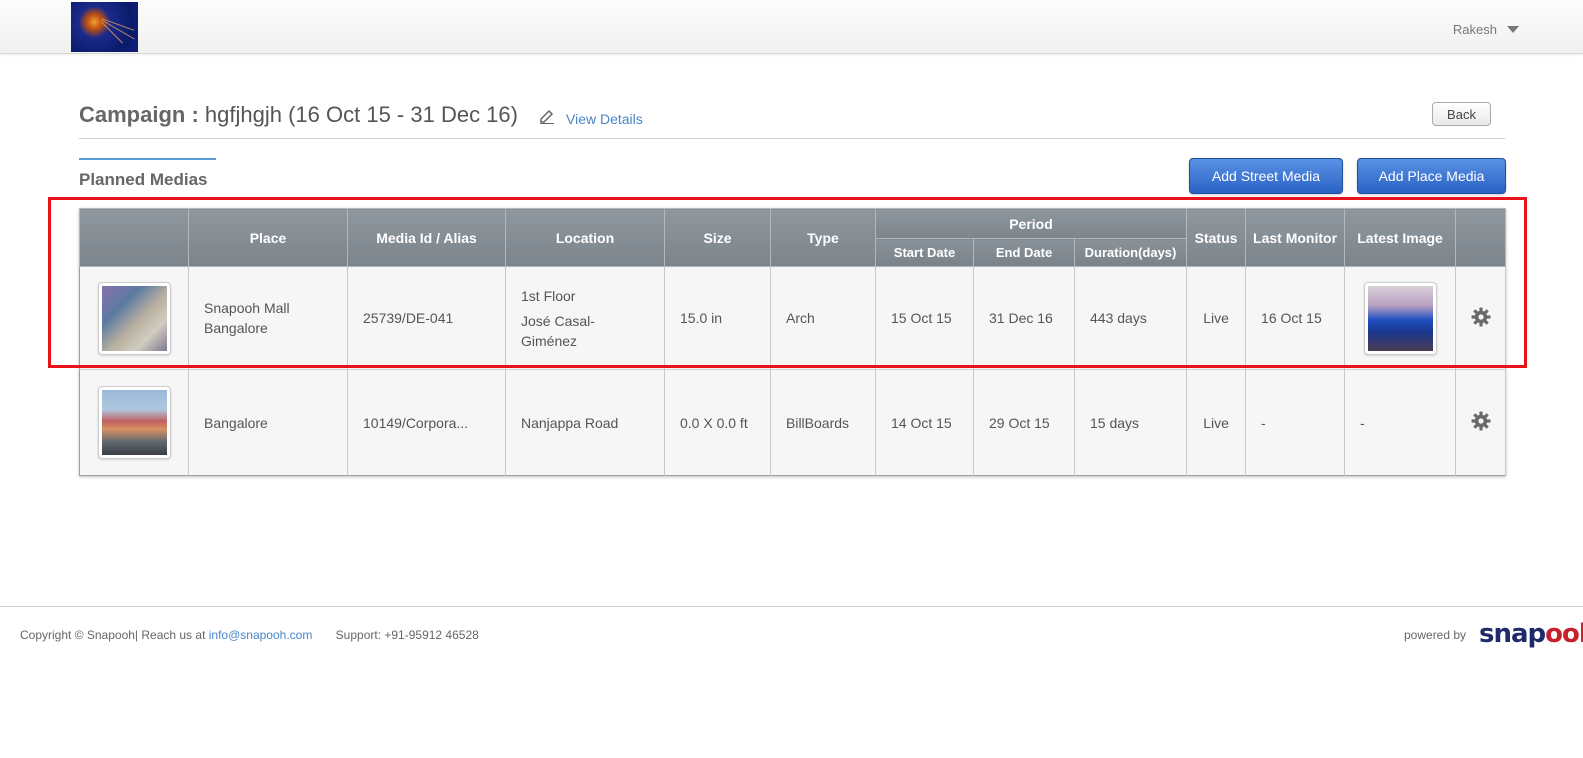 Image resolution: width=1583 pixels, height=758 pixels. I want to click on chevron-down-icon, so click(1513, 29).